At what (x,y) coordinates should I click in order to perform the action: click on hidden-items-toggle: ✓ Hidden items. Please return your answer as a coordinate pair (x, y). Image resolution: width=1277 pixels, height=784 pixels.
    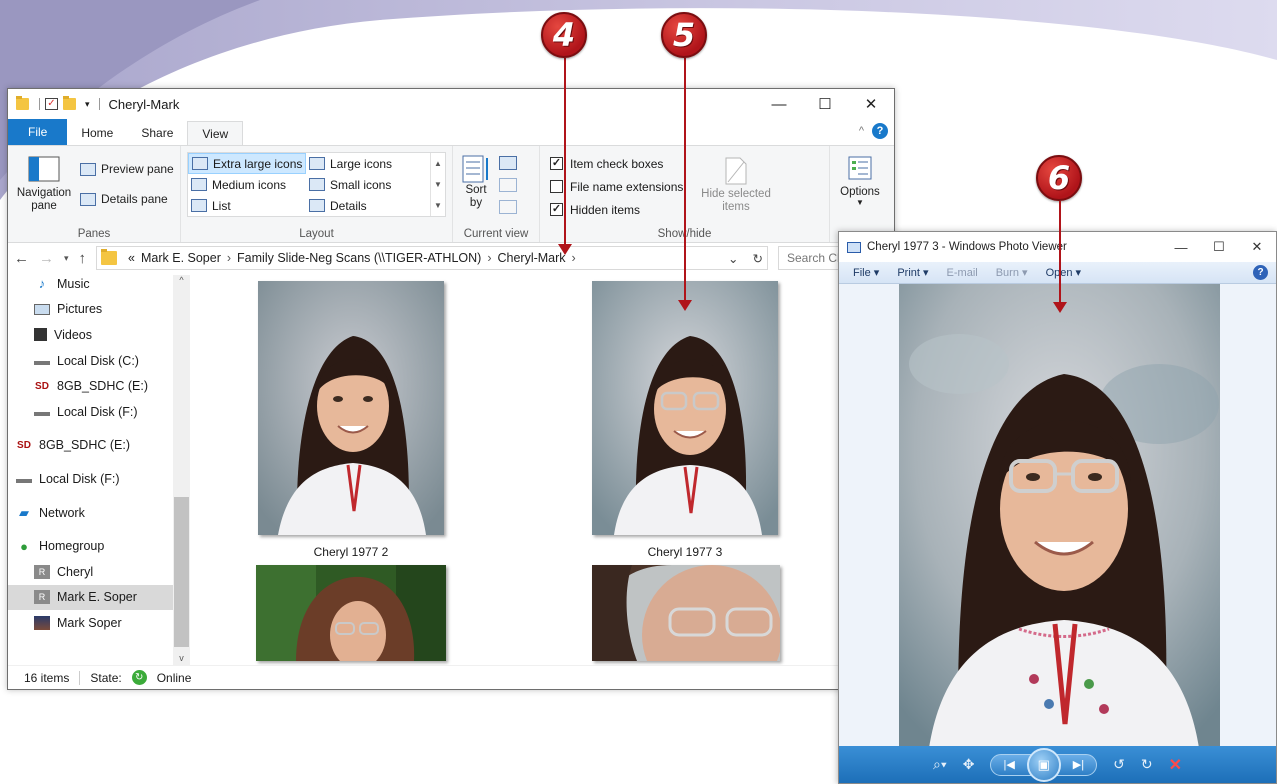
    Looking at the image, I should click on (623, 209).